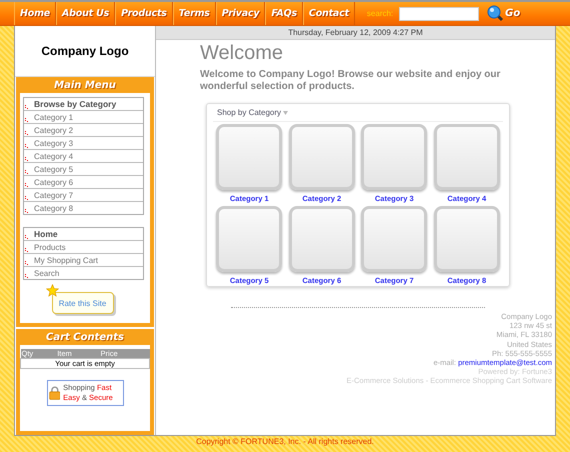 The height and width of the screenshot is (452, 570). Describe the element at coordinates (83, 273) in the screenshot. I see `menu-item: Search` at that location.